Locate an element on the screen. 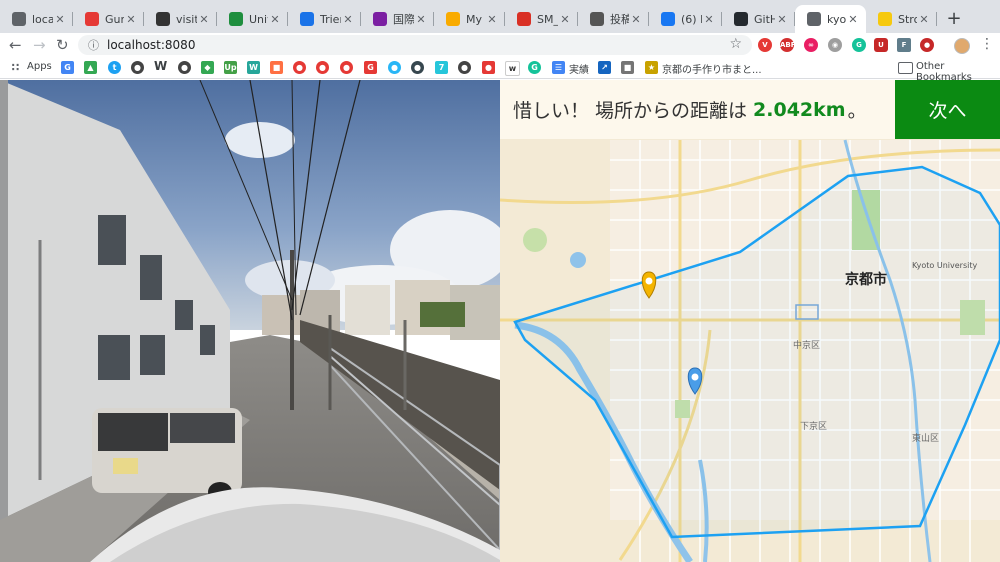 Image resolution: width=1000 pixels, height=562 pixels. tab: 投稿の✕ is located at coordinates (613, 19).